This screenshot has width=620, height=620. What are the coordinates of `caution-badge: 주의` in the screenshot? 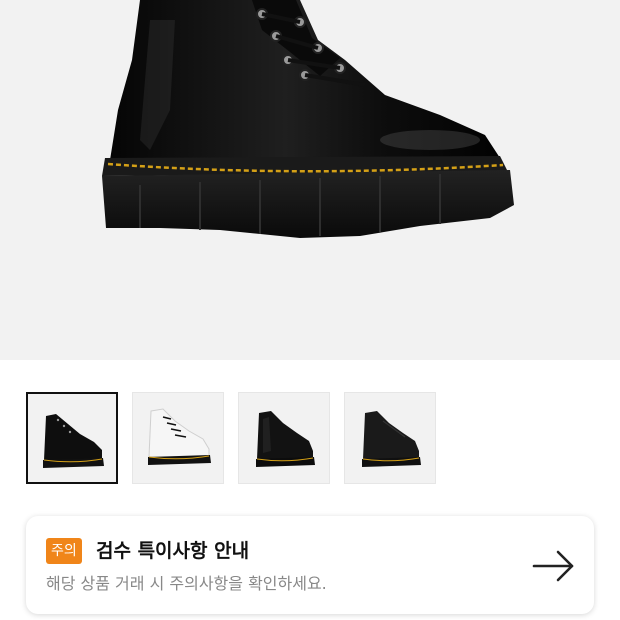 It's located at (64, 551).